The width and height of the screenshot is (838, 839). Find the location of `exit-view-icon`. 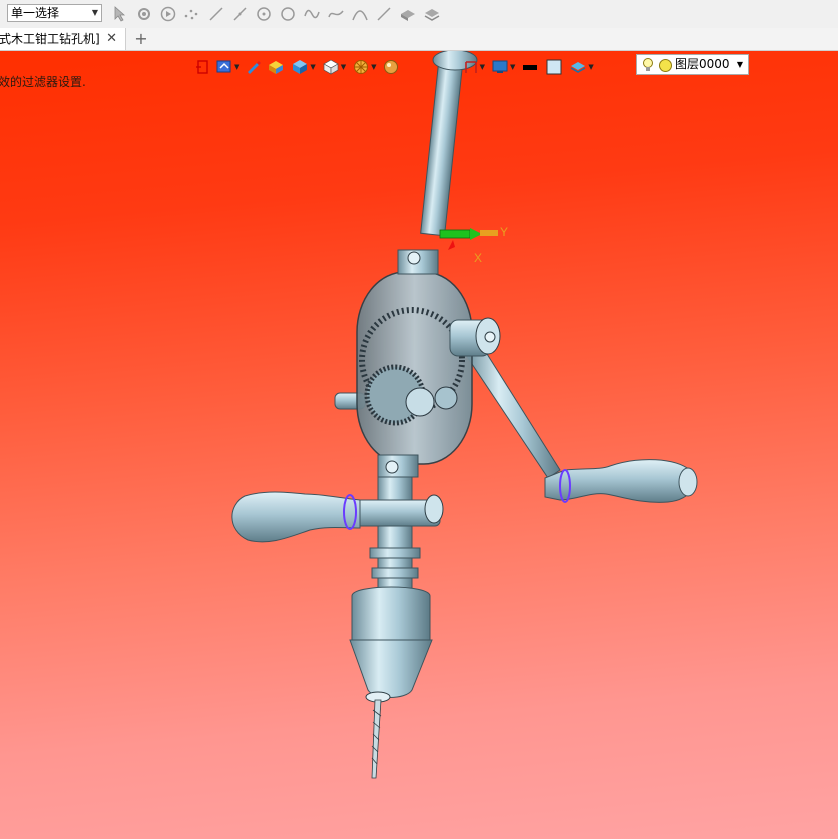

exit-view-icon is located at coordinates (202, 67).